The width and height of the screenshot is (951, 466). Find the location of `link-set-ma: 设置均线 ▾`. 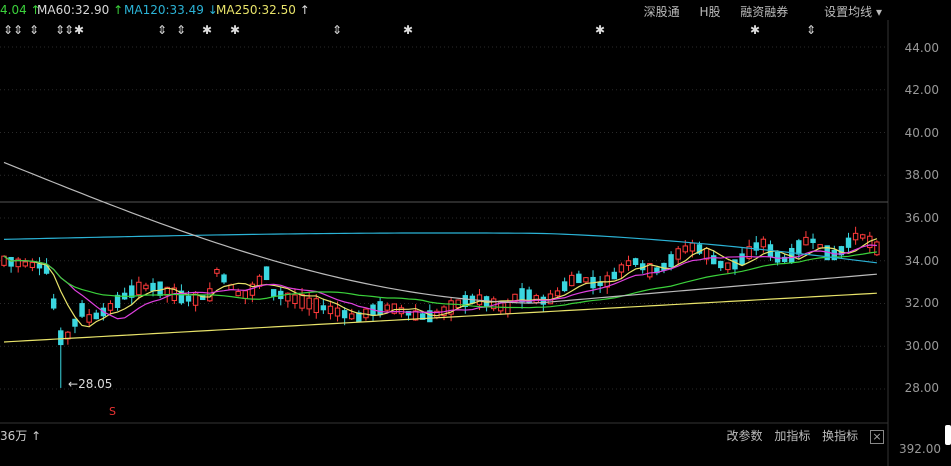

link-set-ma: 设置均线 ▾ is located at coordinates (845, 12).